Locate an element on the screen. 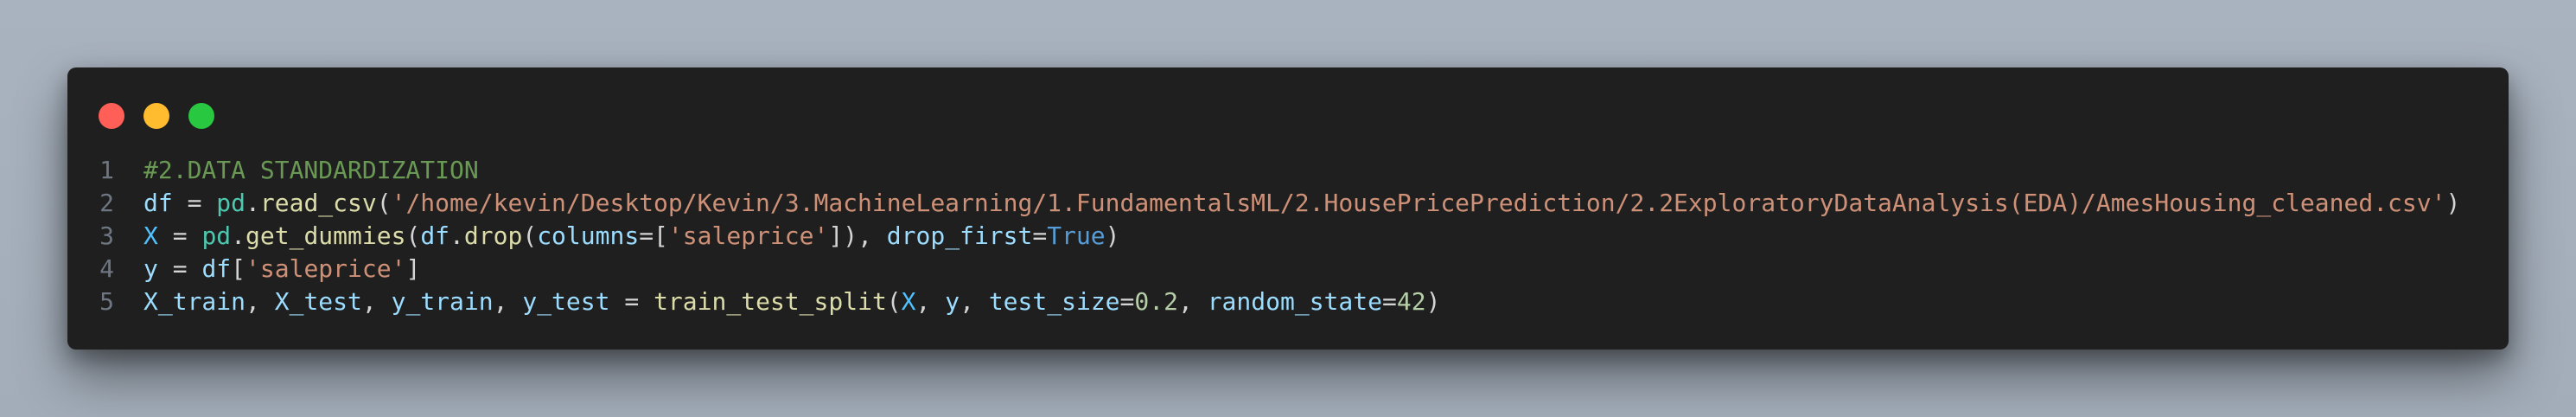 The image size is (2576, 417). code-token-variable: test_size is located at coordinates (1054, 301).